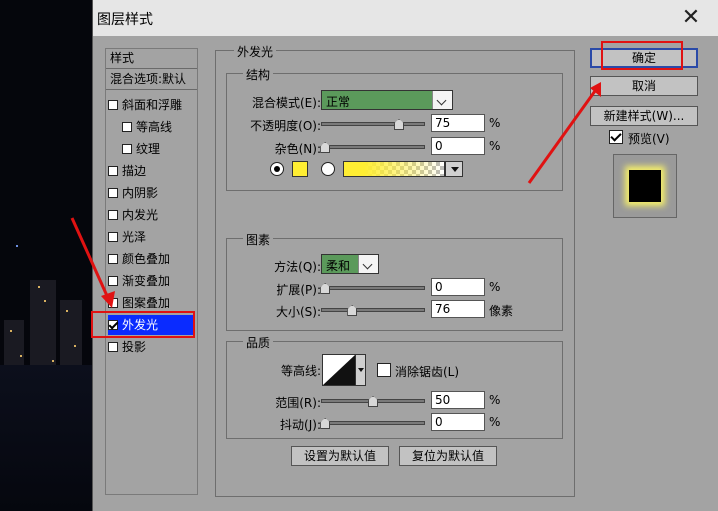 The width and height of the screenshot is (718, 511). What do you see at coordinates (146, 259) in the screenshot?
I see `style-item-label: 颜色叠加` at bounding box center [146, 259].